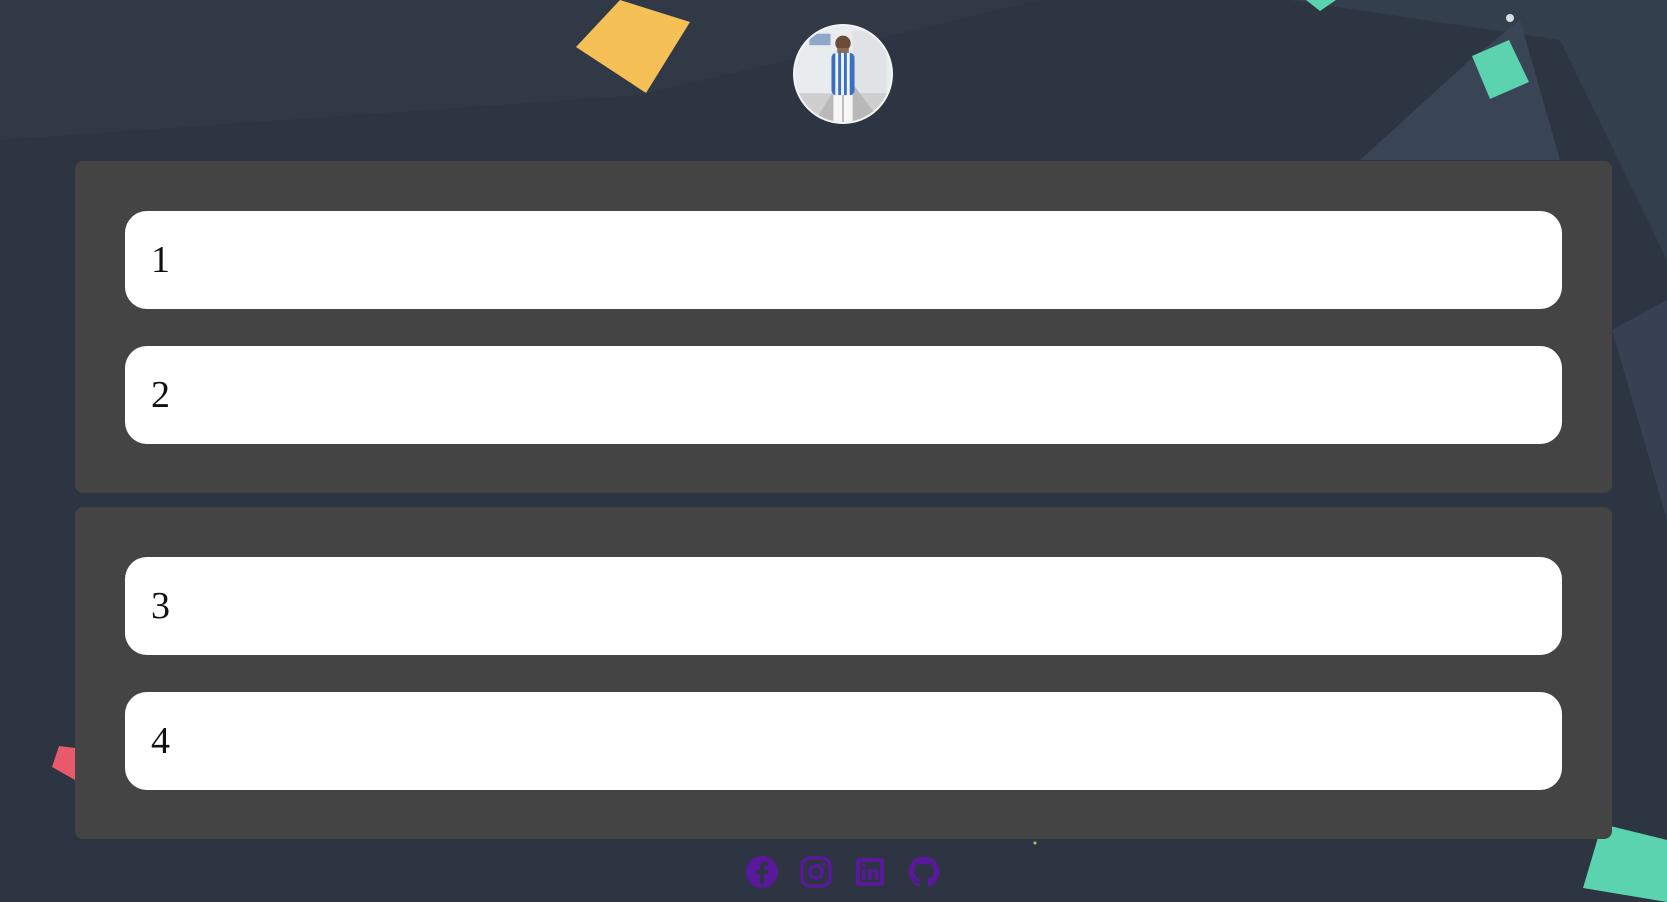 Image resolution: width=1667 pixels, height=902 pixels. I want to click on link-button-1: 1, so click(843, 260).